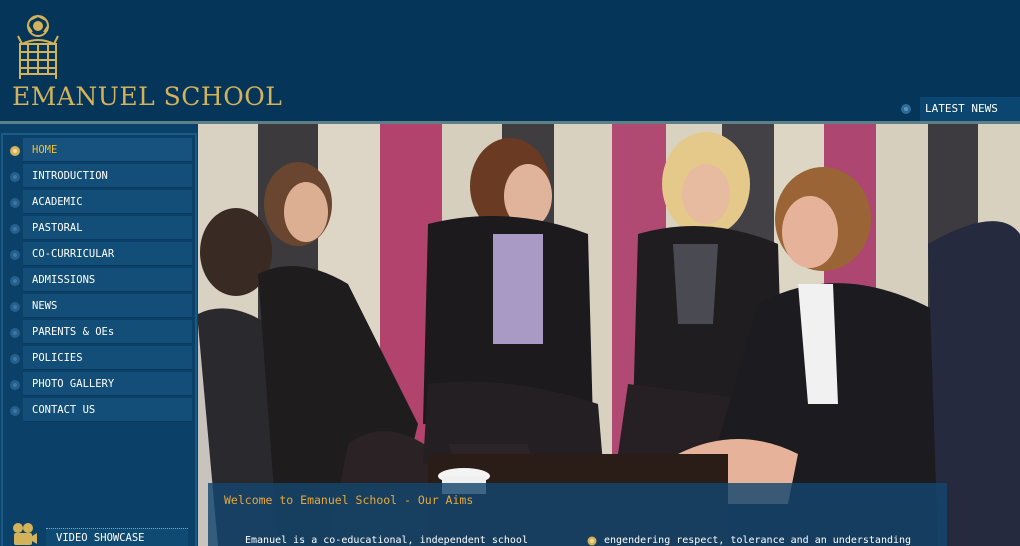  I want to click on latest-news-tab: LATEST NEWS, so click(970, 109).